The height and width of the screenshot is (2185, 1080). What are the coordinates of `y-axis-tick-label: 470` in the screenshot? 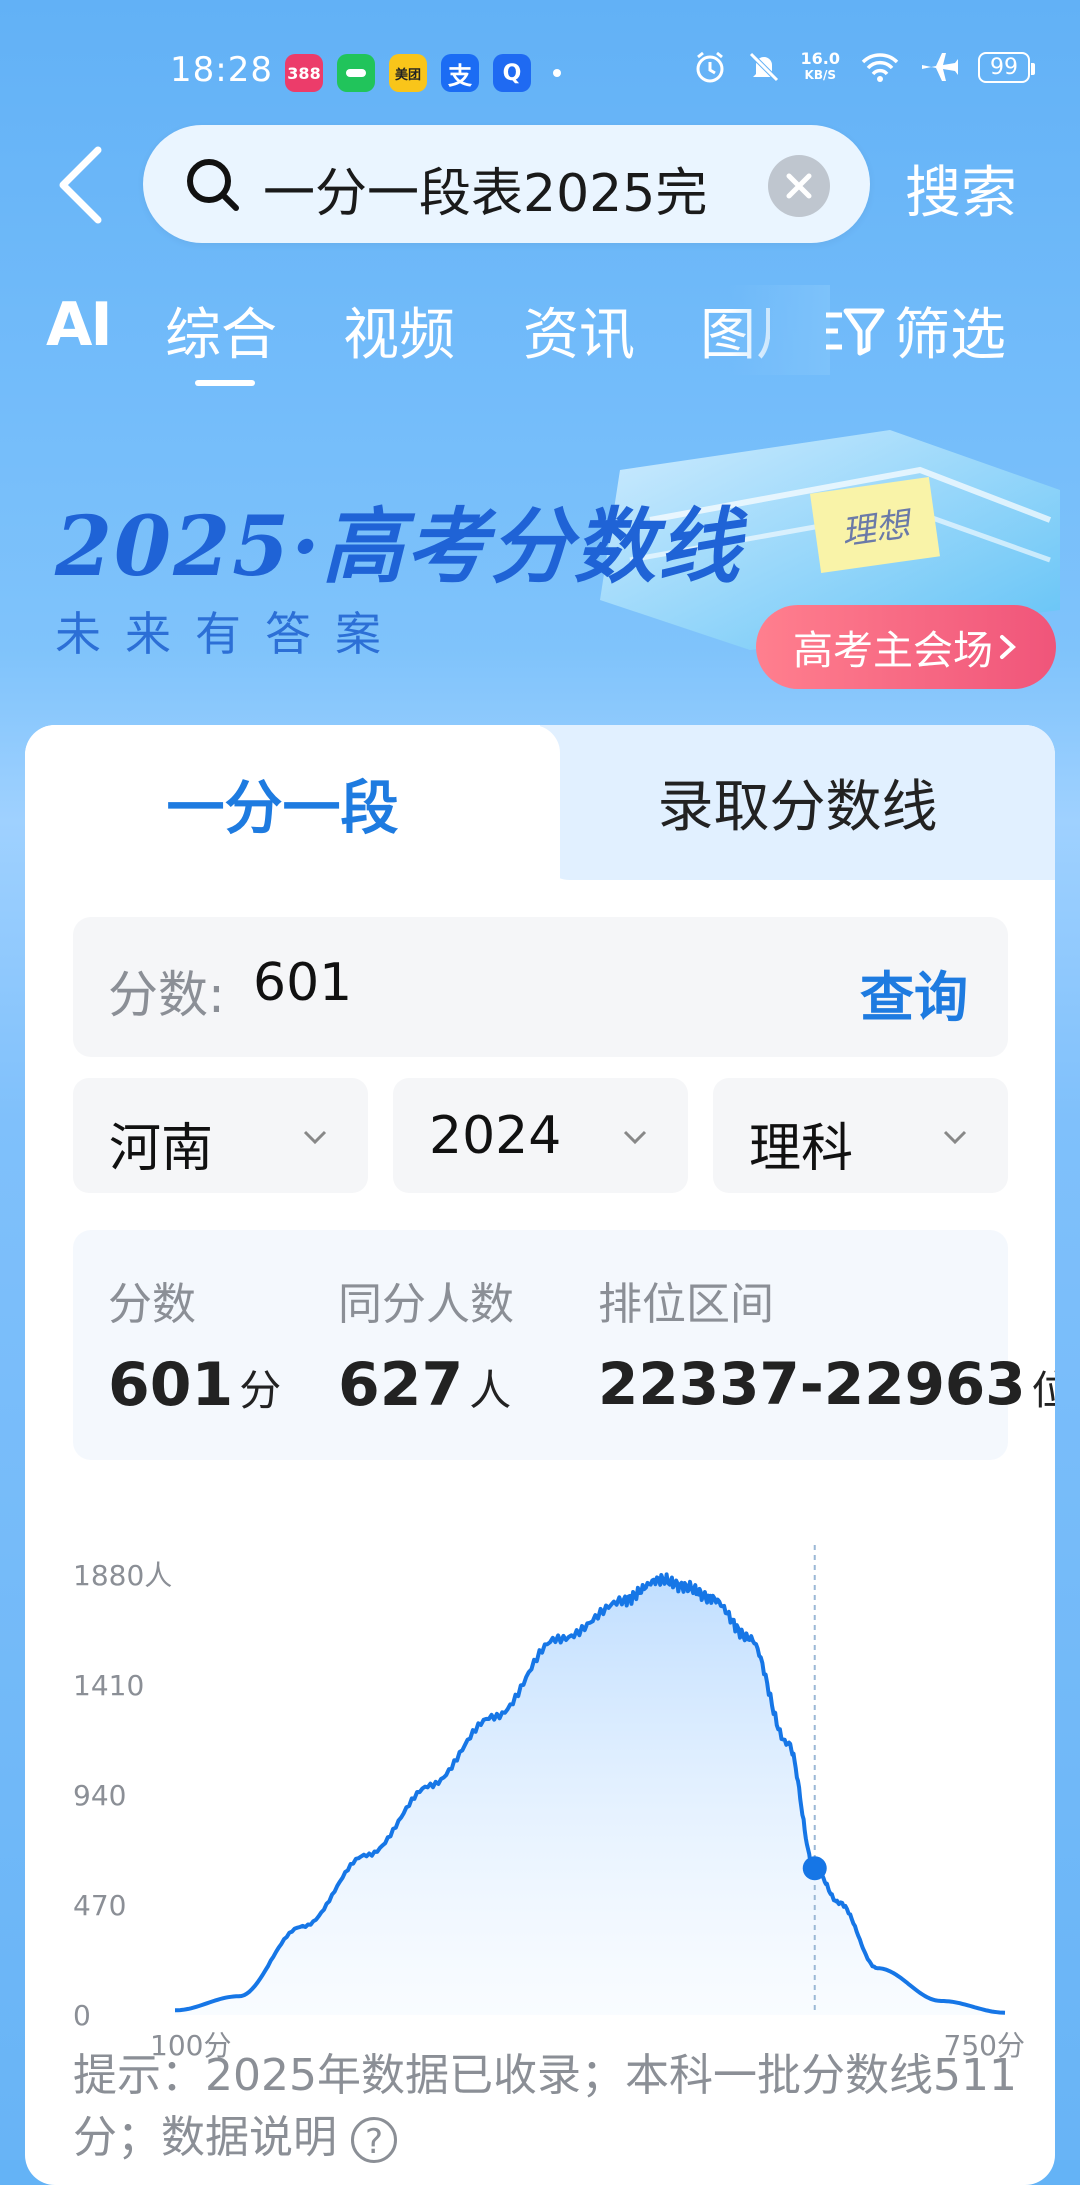 It's located at (99, 1905).